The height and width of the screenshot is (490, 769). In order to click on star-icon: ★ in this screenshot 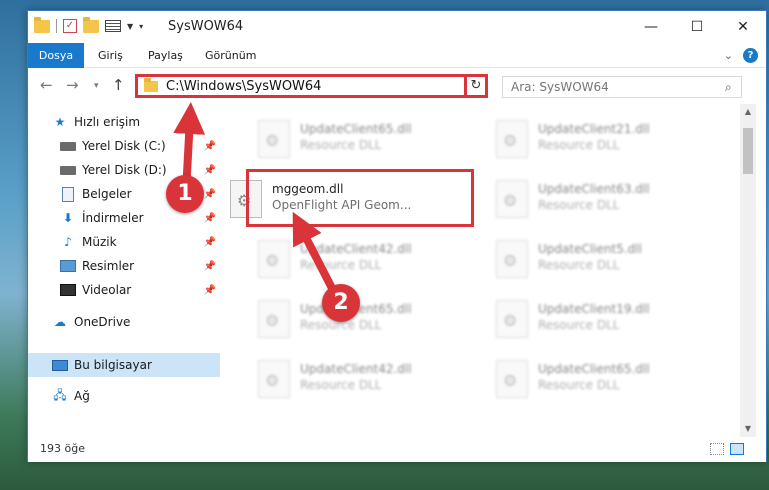, I will do `click(60, 122)`.